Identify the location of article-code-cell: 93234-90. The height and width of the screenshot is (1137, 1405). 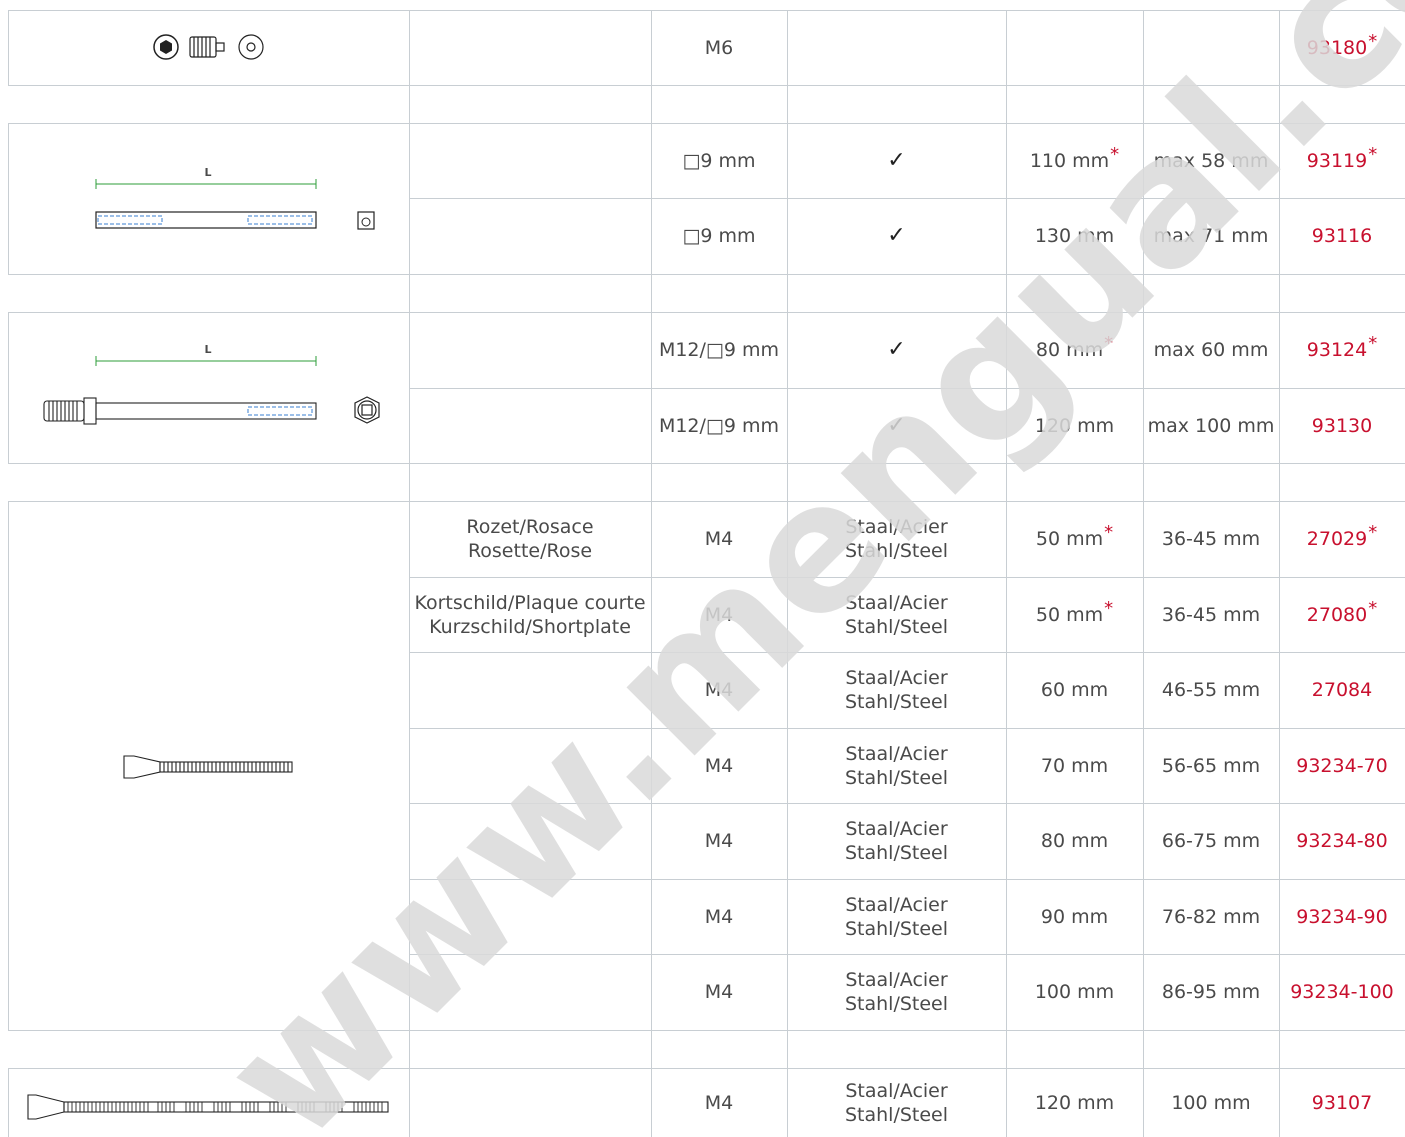
(1342, 916).